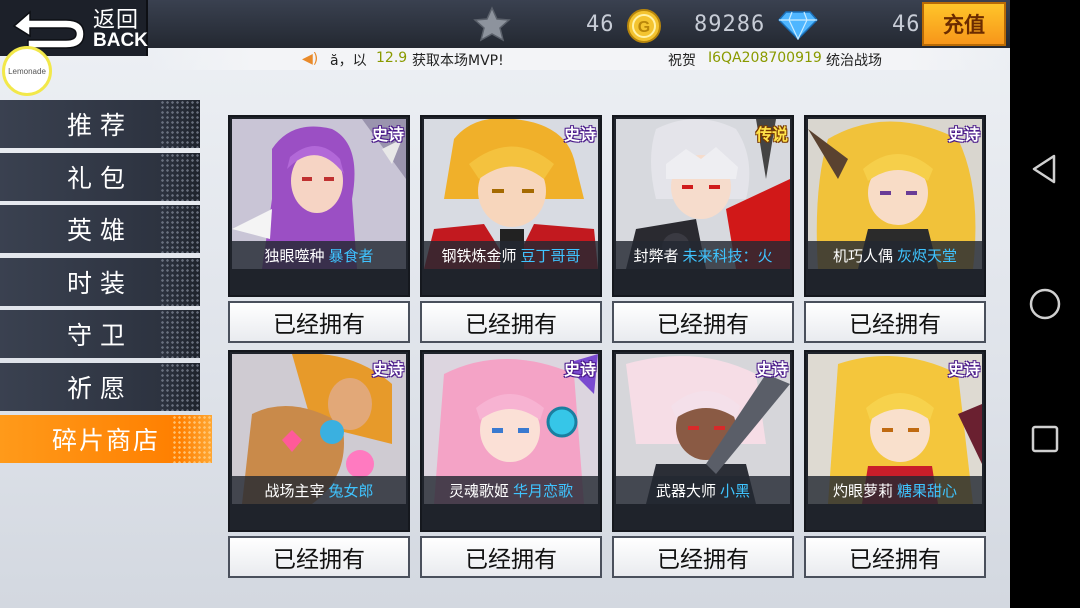 The height and width of the screenshot is (608, 1080). What do you see at coordinates (727, 255) in the screenshot?
I see `skin-name: 未来科技：火` at bounding box center [727, 255].